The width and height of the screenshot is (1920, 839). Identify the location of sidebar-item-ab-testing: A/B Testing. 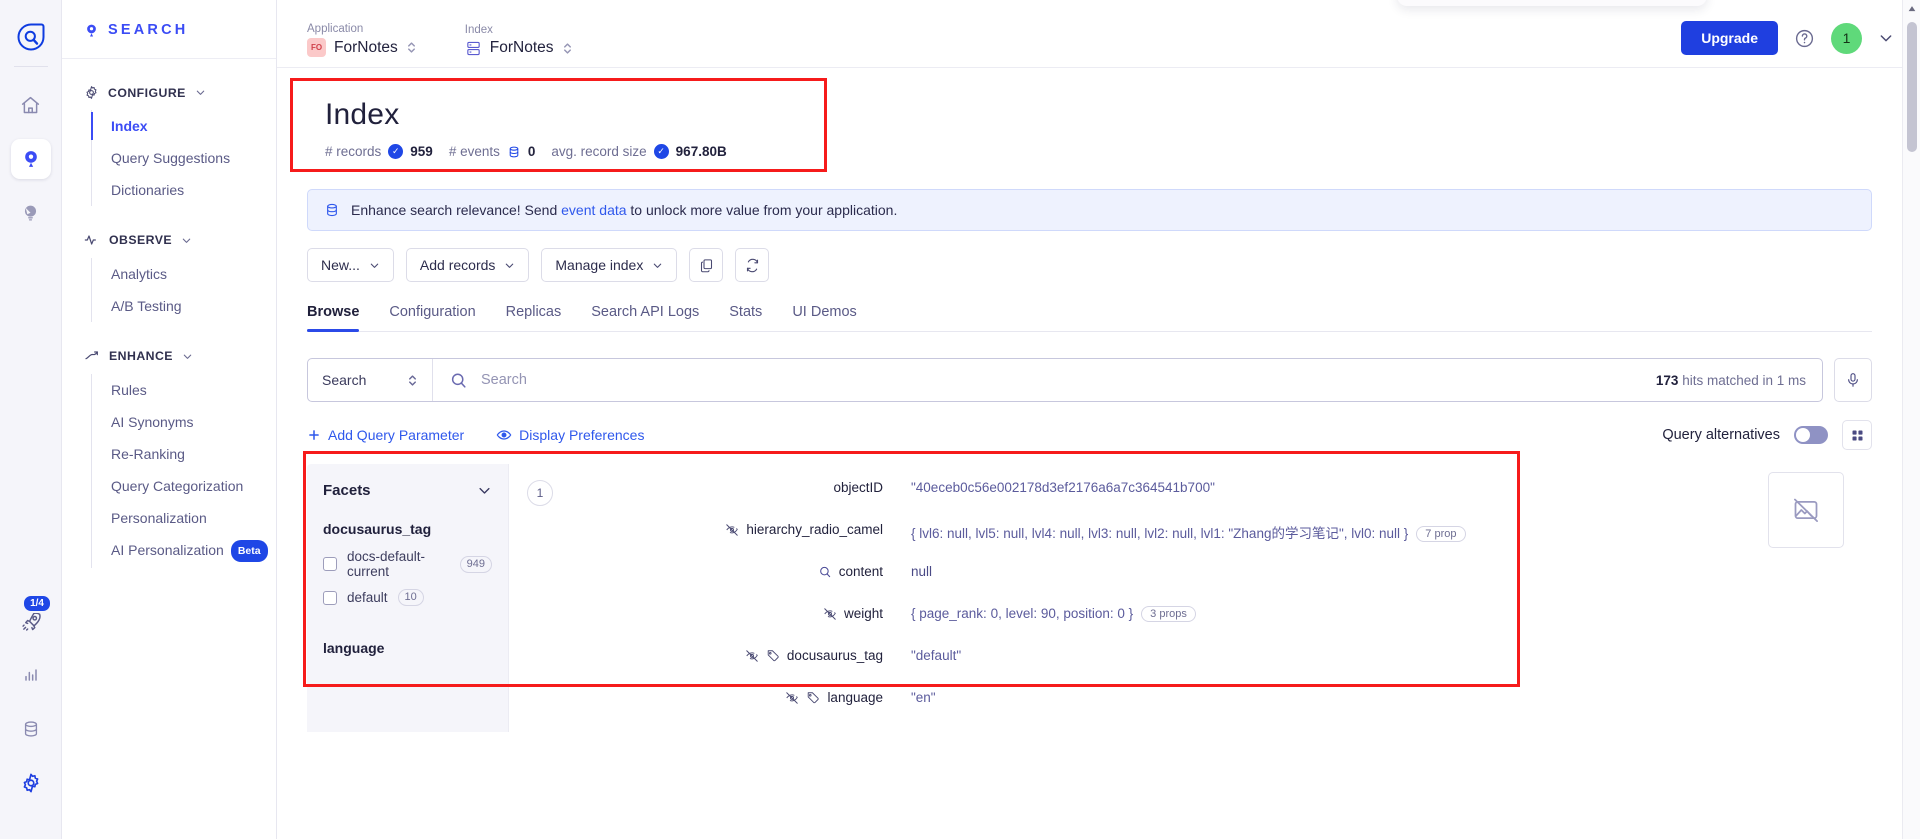
(184, 306).